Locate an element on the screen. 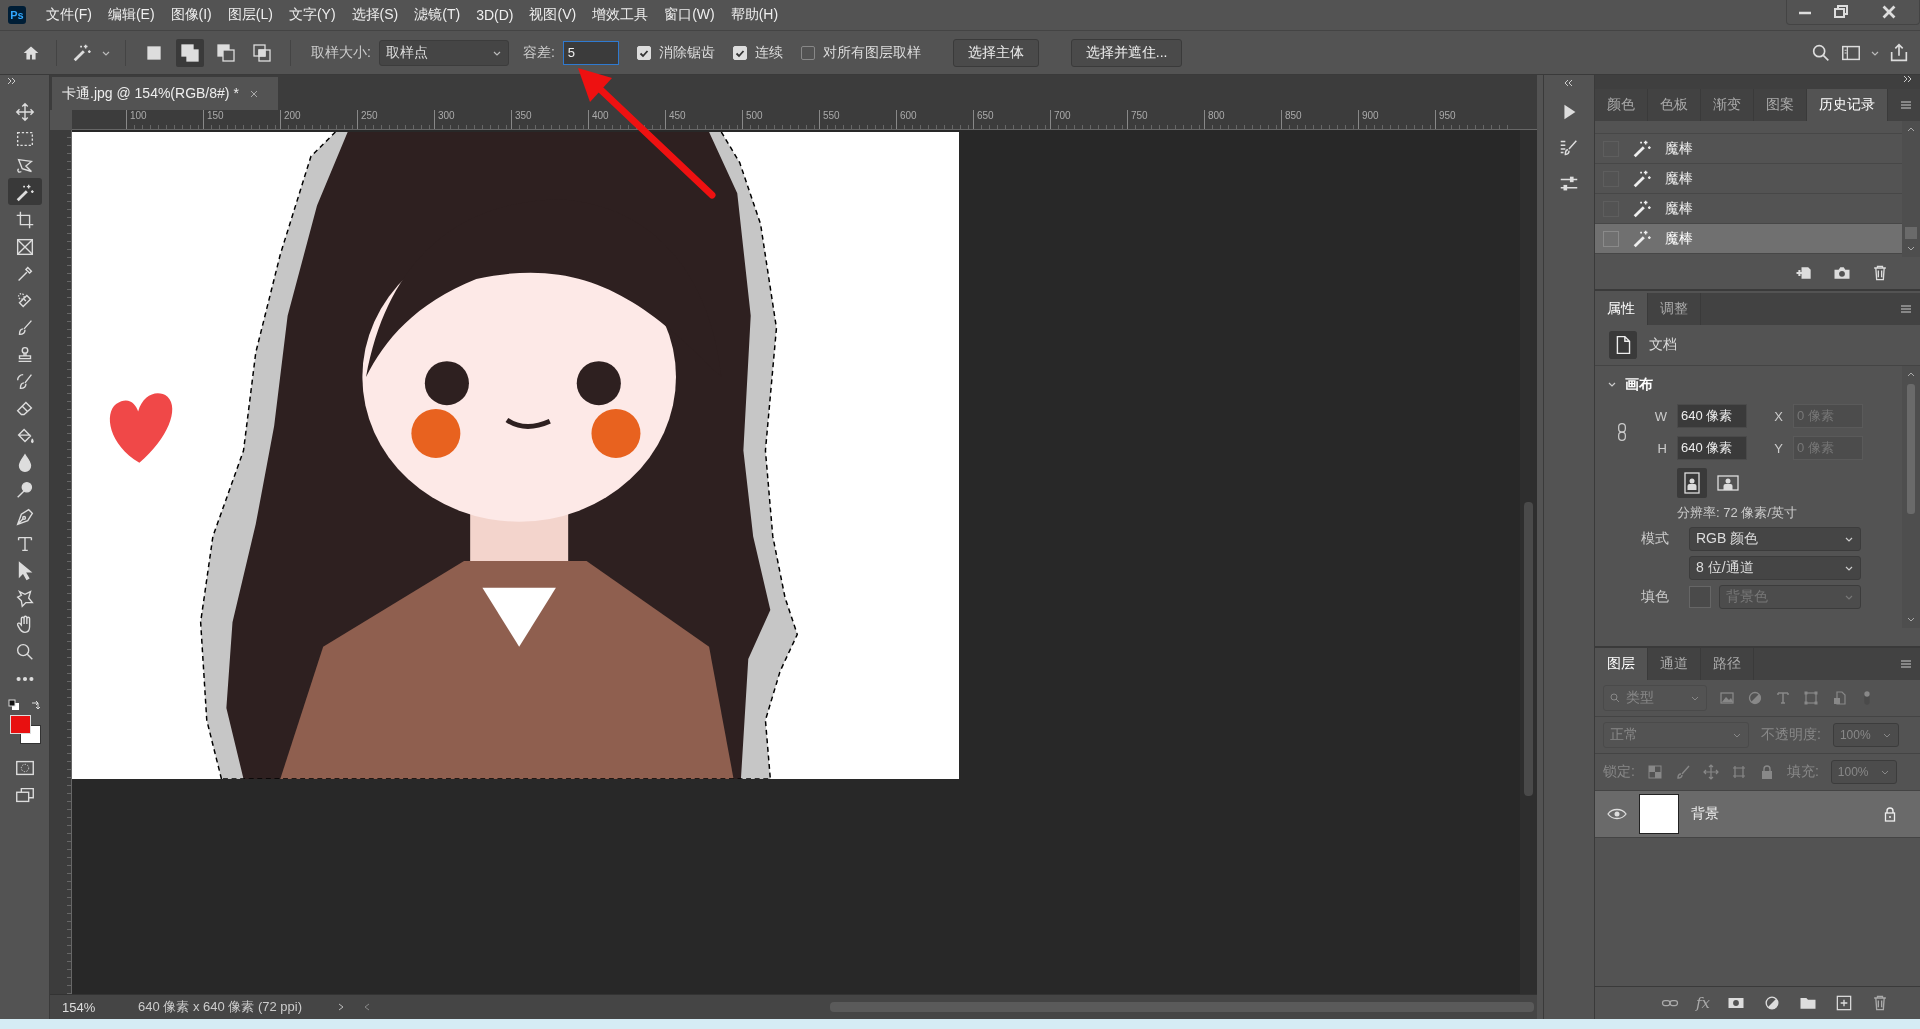  add-selection-icon is located at coordinates (190, 52).